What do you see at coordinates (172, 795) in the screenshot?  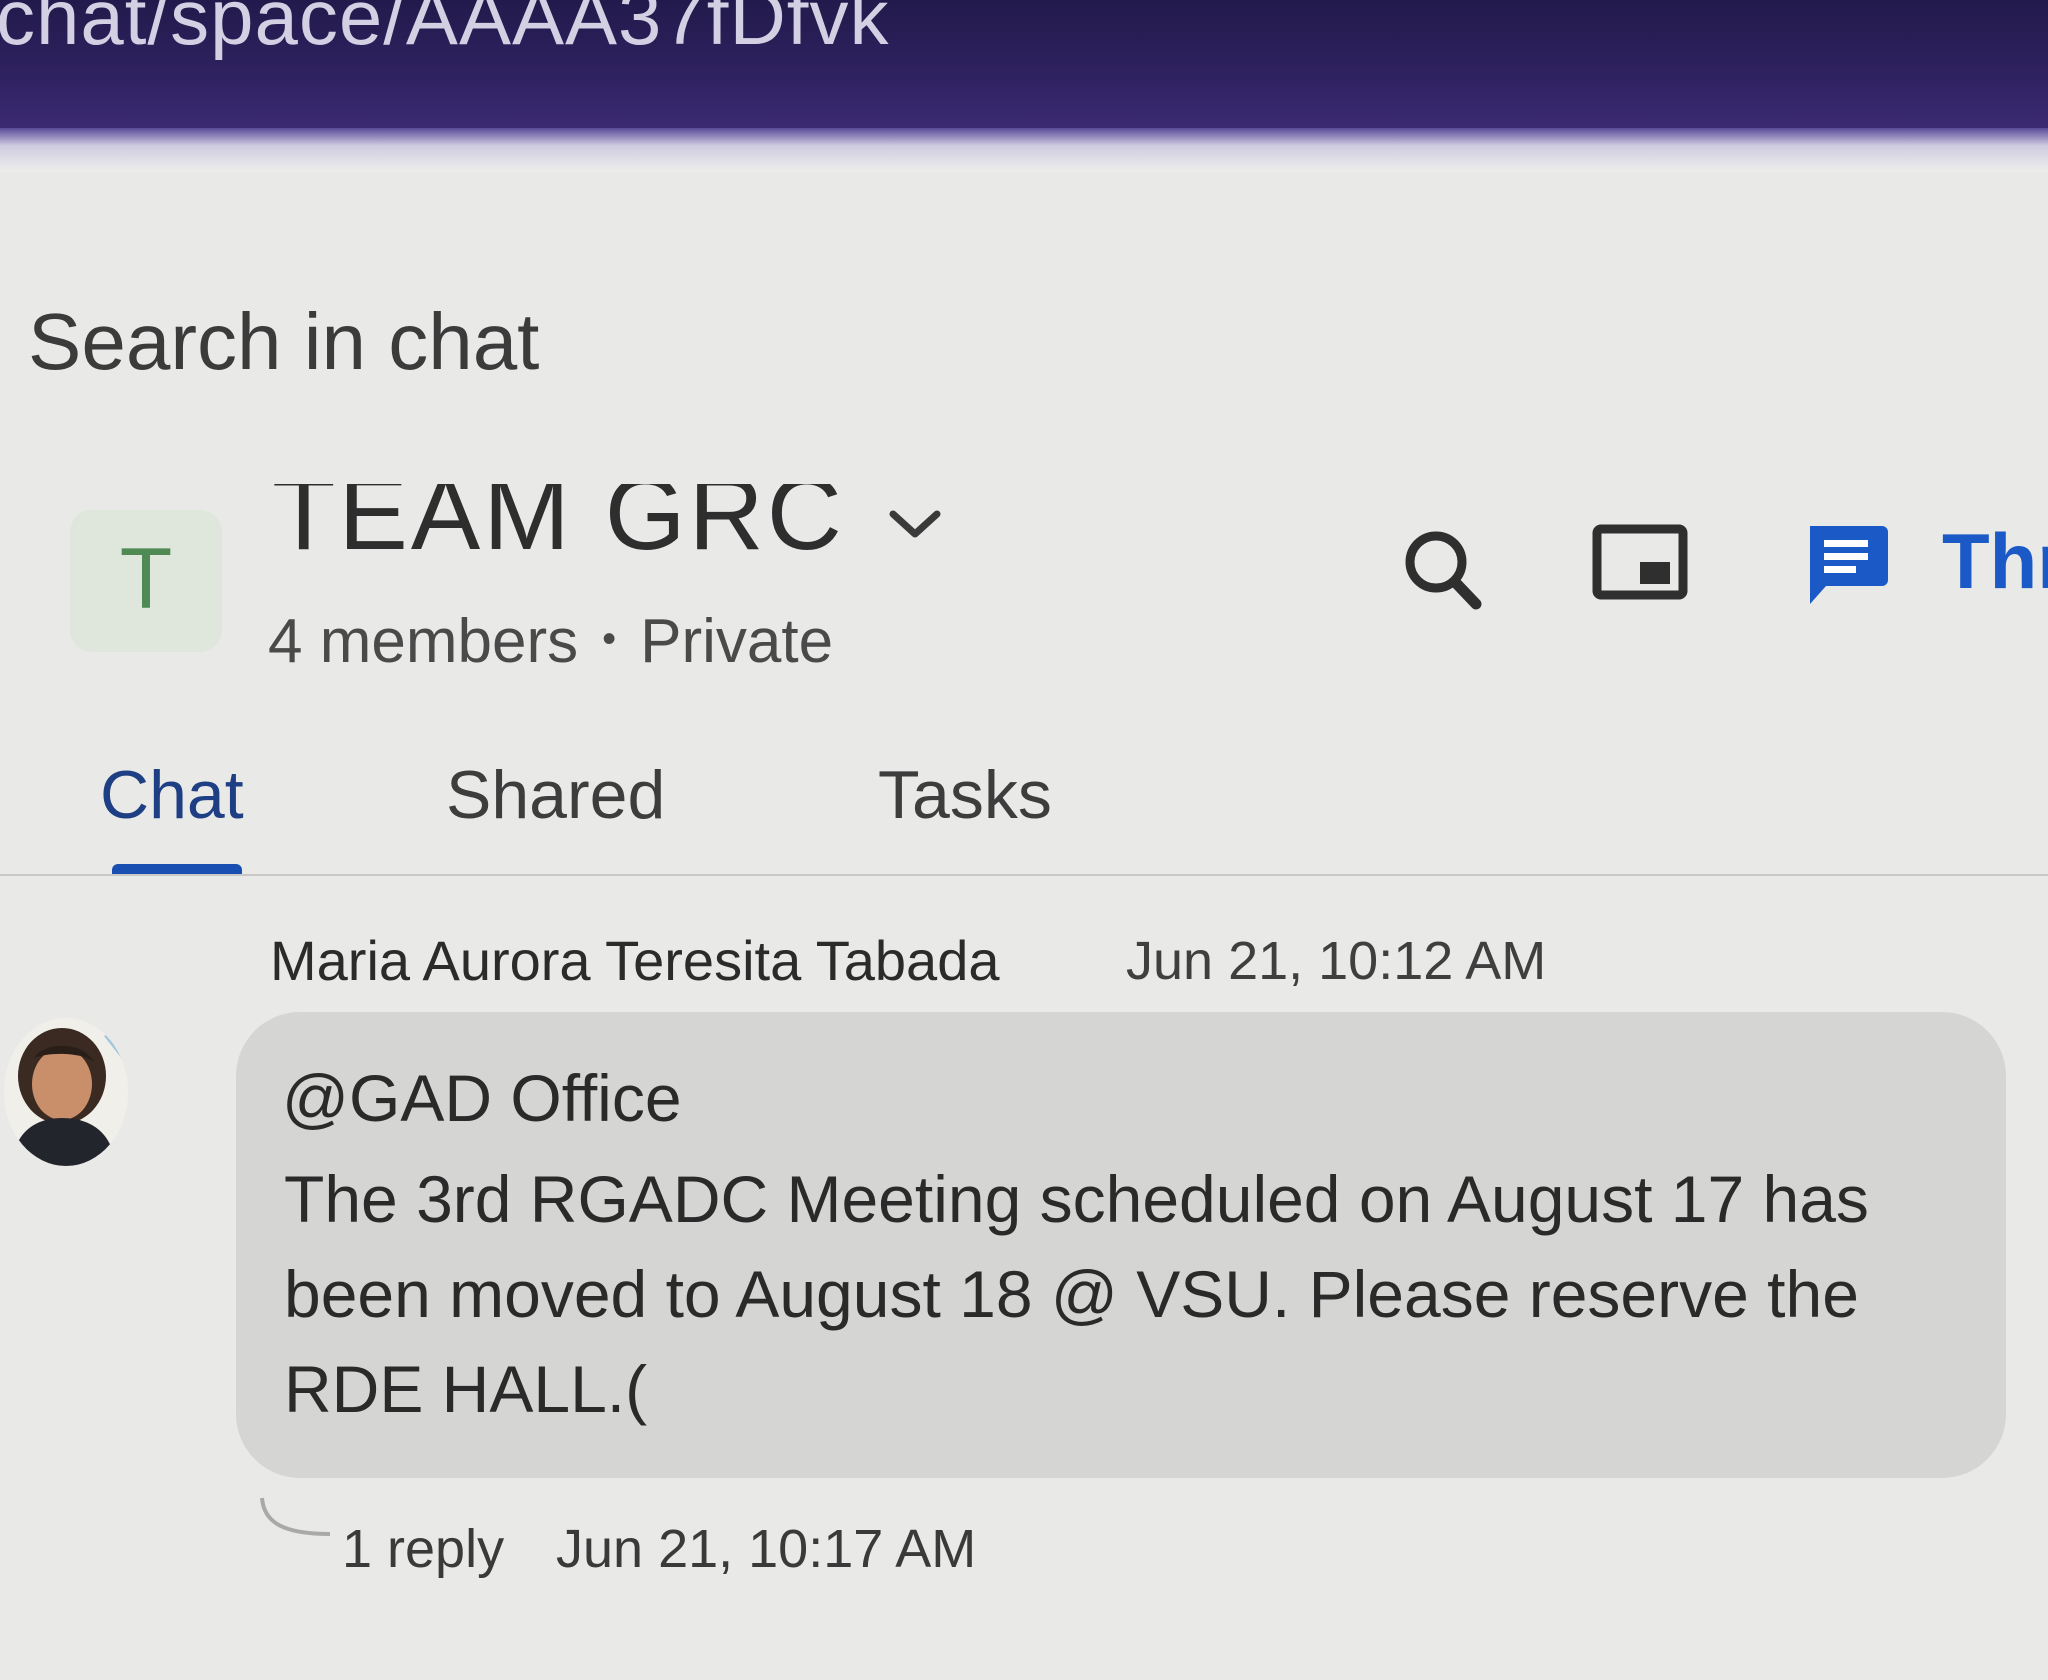 I see `tab-chat: Chat` at bounding box center [172, 795].